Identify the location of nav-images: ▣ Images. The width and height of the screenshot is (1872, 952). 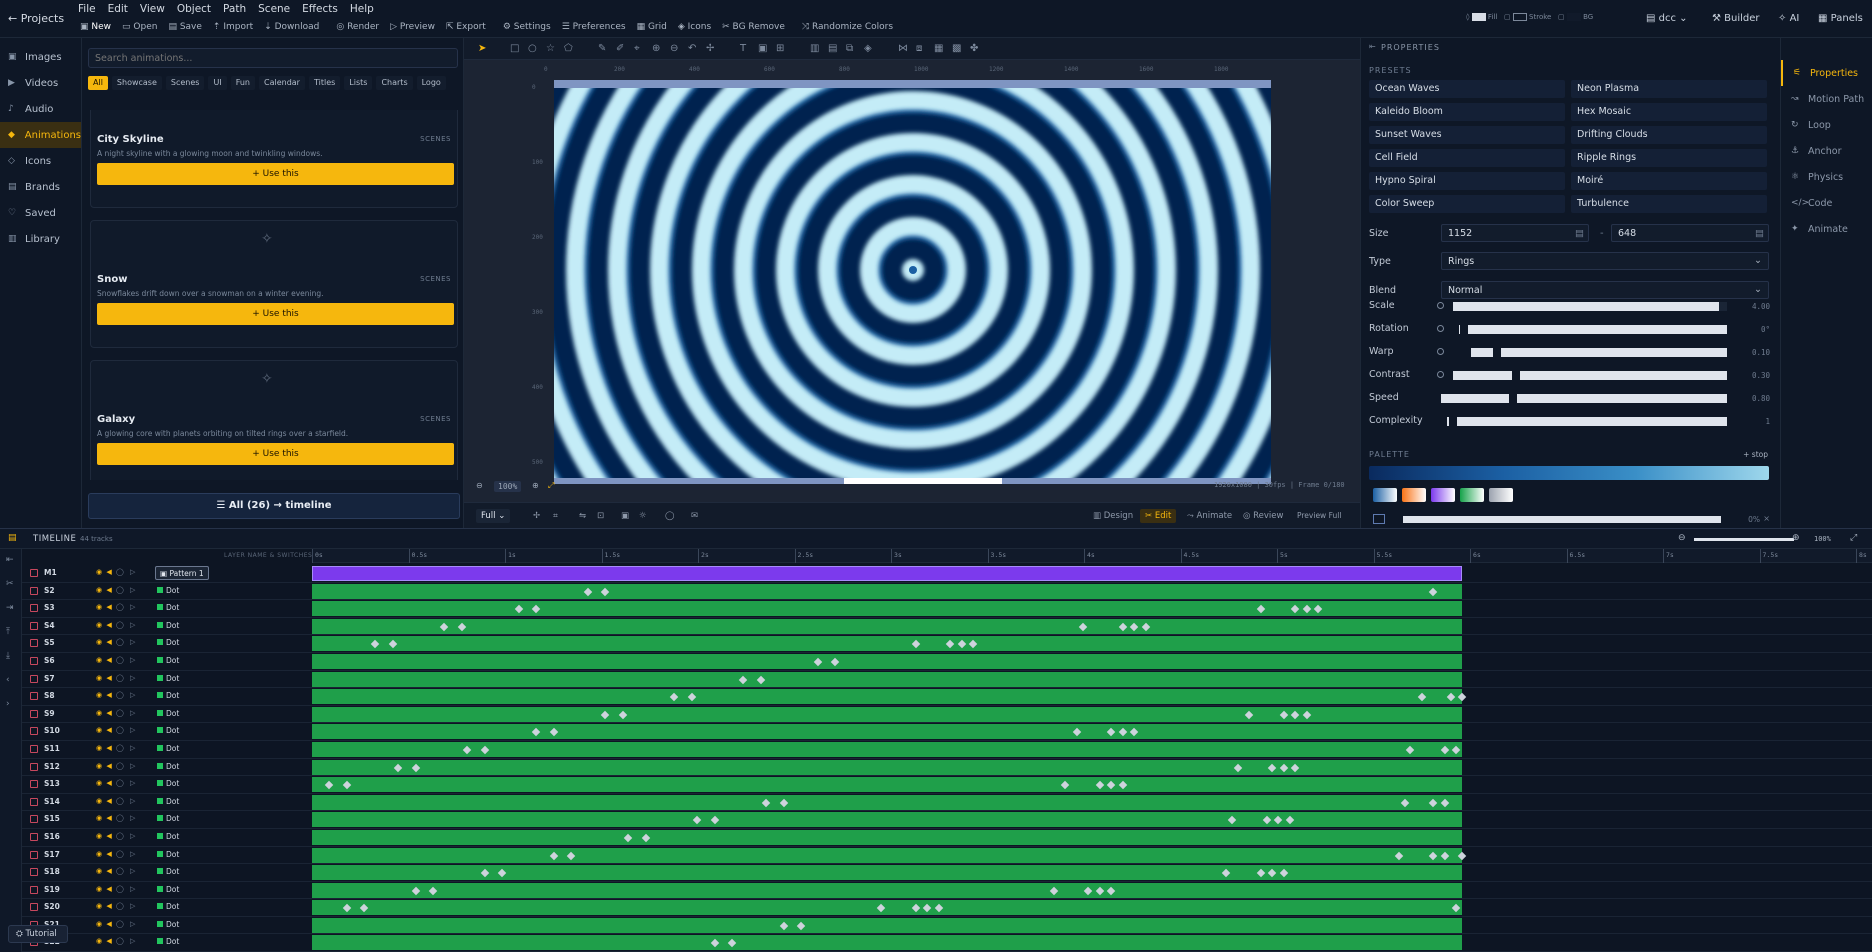
(40, 57).